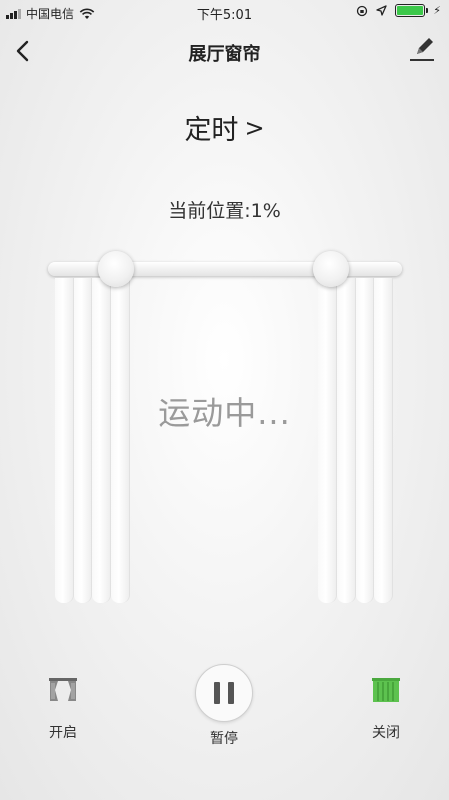 This screenshot has height=800, width=449. What do you see at coordinates (63, 689) in the screenshot?
I see `curtain-open-icon` at bounding box center [63, 689].